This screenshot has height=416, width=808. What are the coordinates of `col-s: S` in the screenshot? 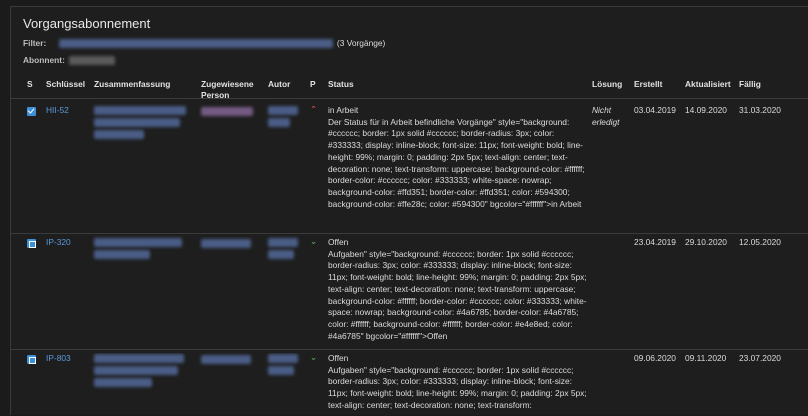 It's located at (30, 84).